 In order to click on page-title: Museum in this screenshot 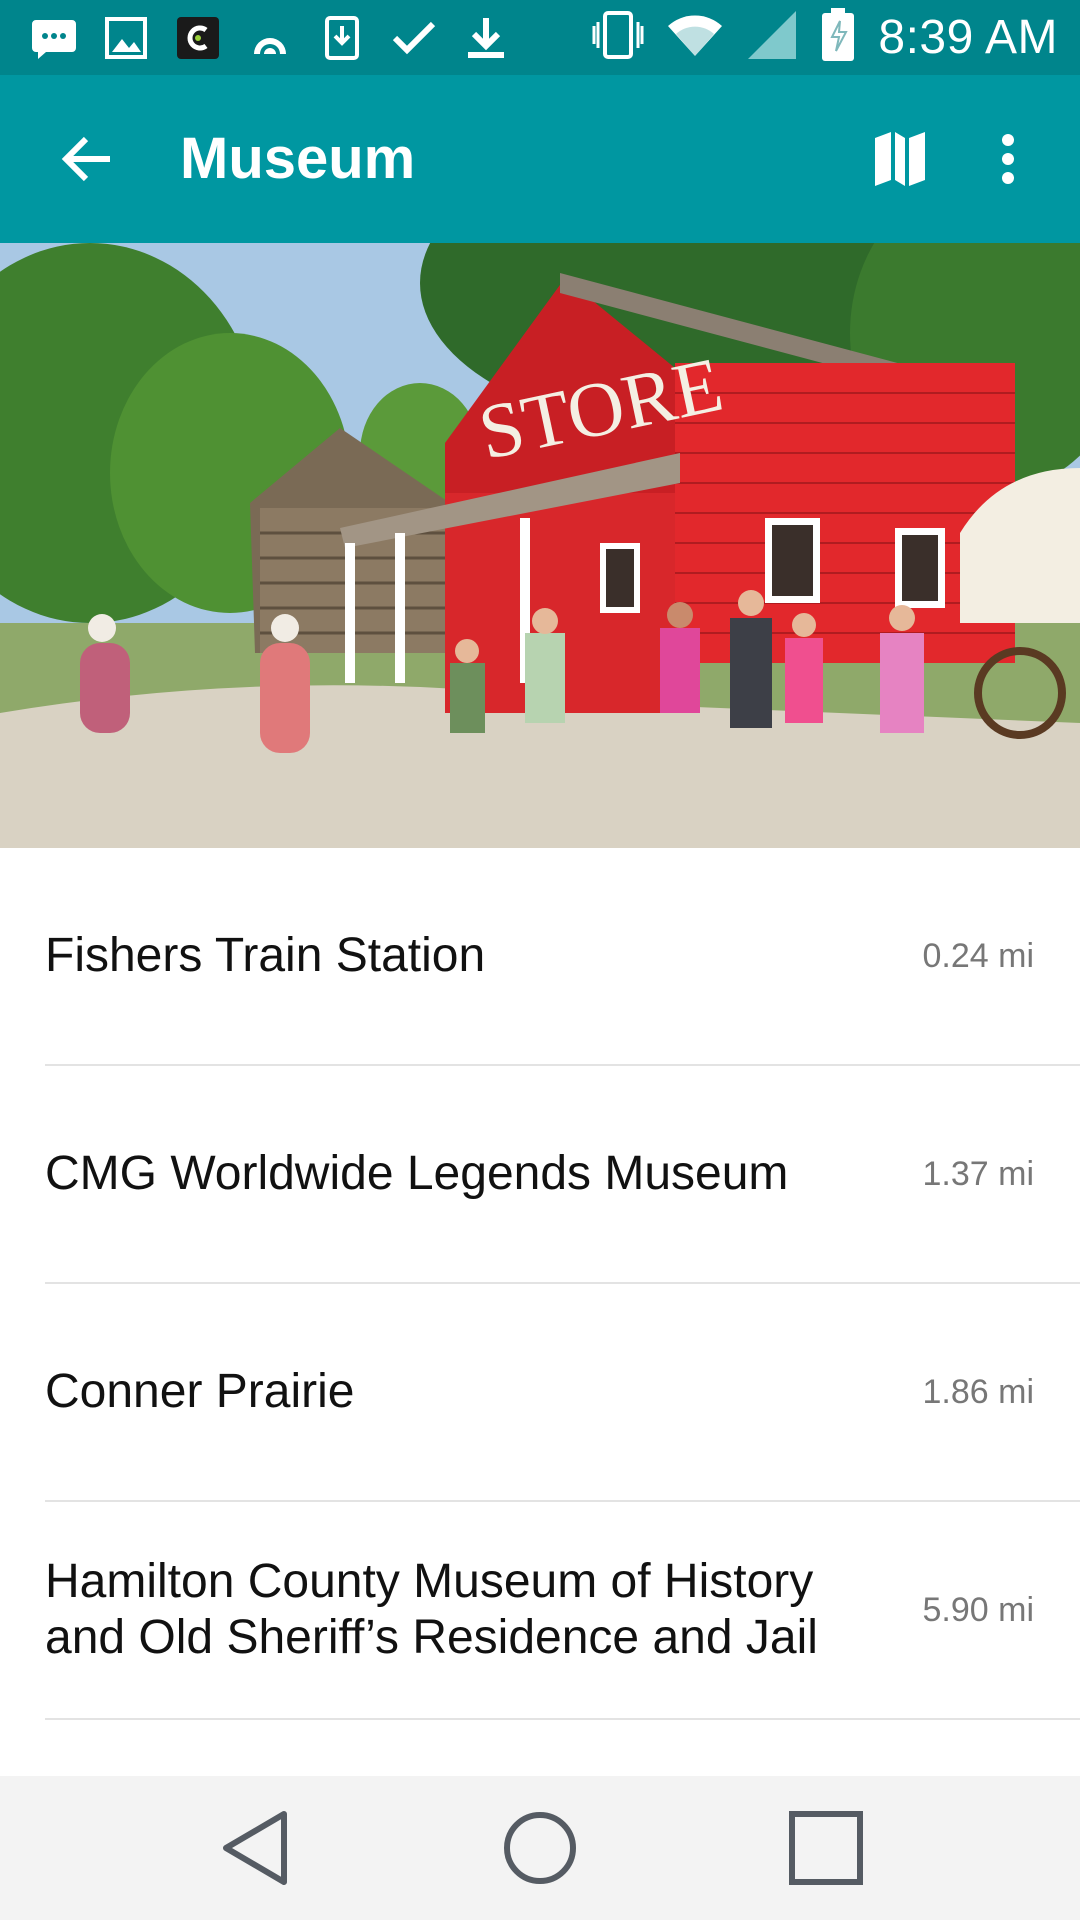, I will do `click(298, 158)`.